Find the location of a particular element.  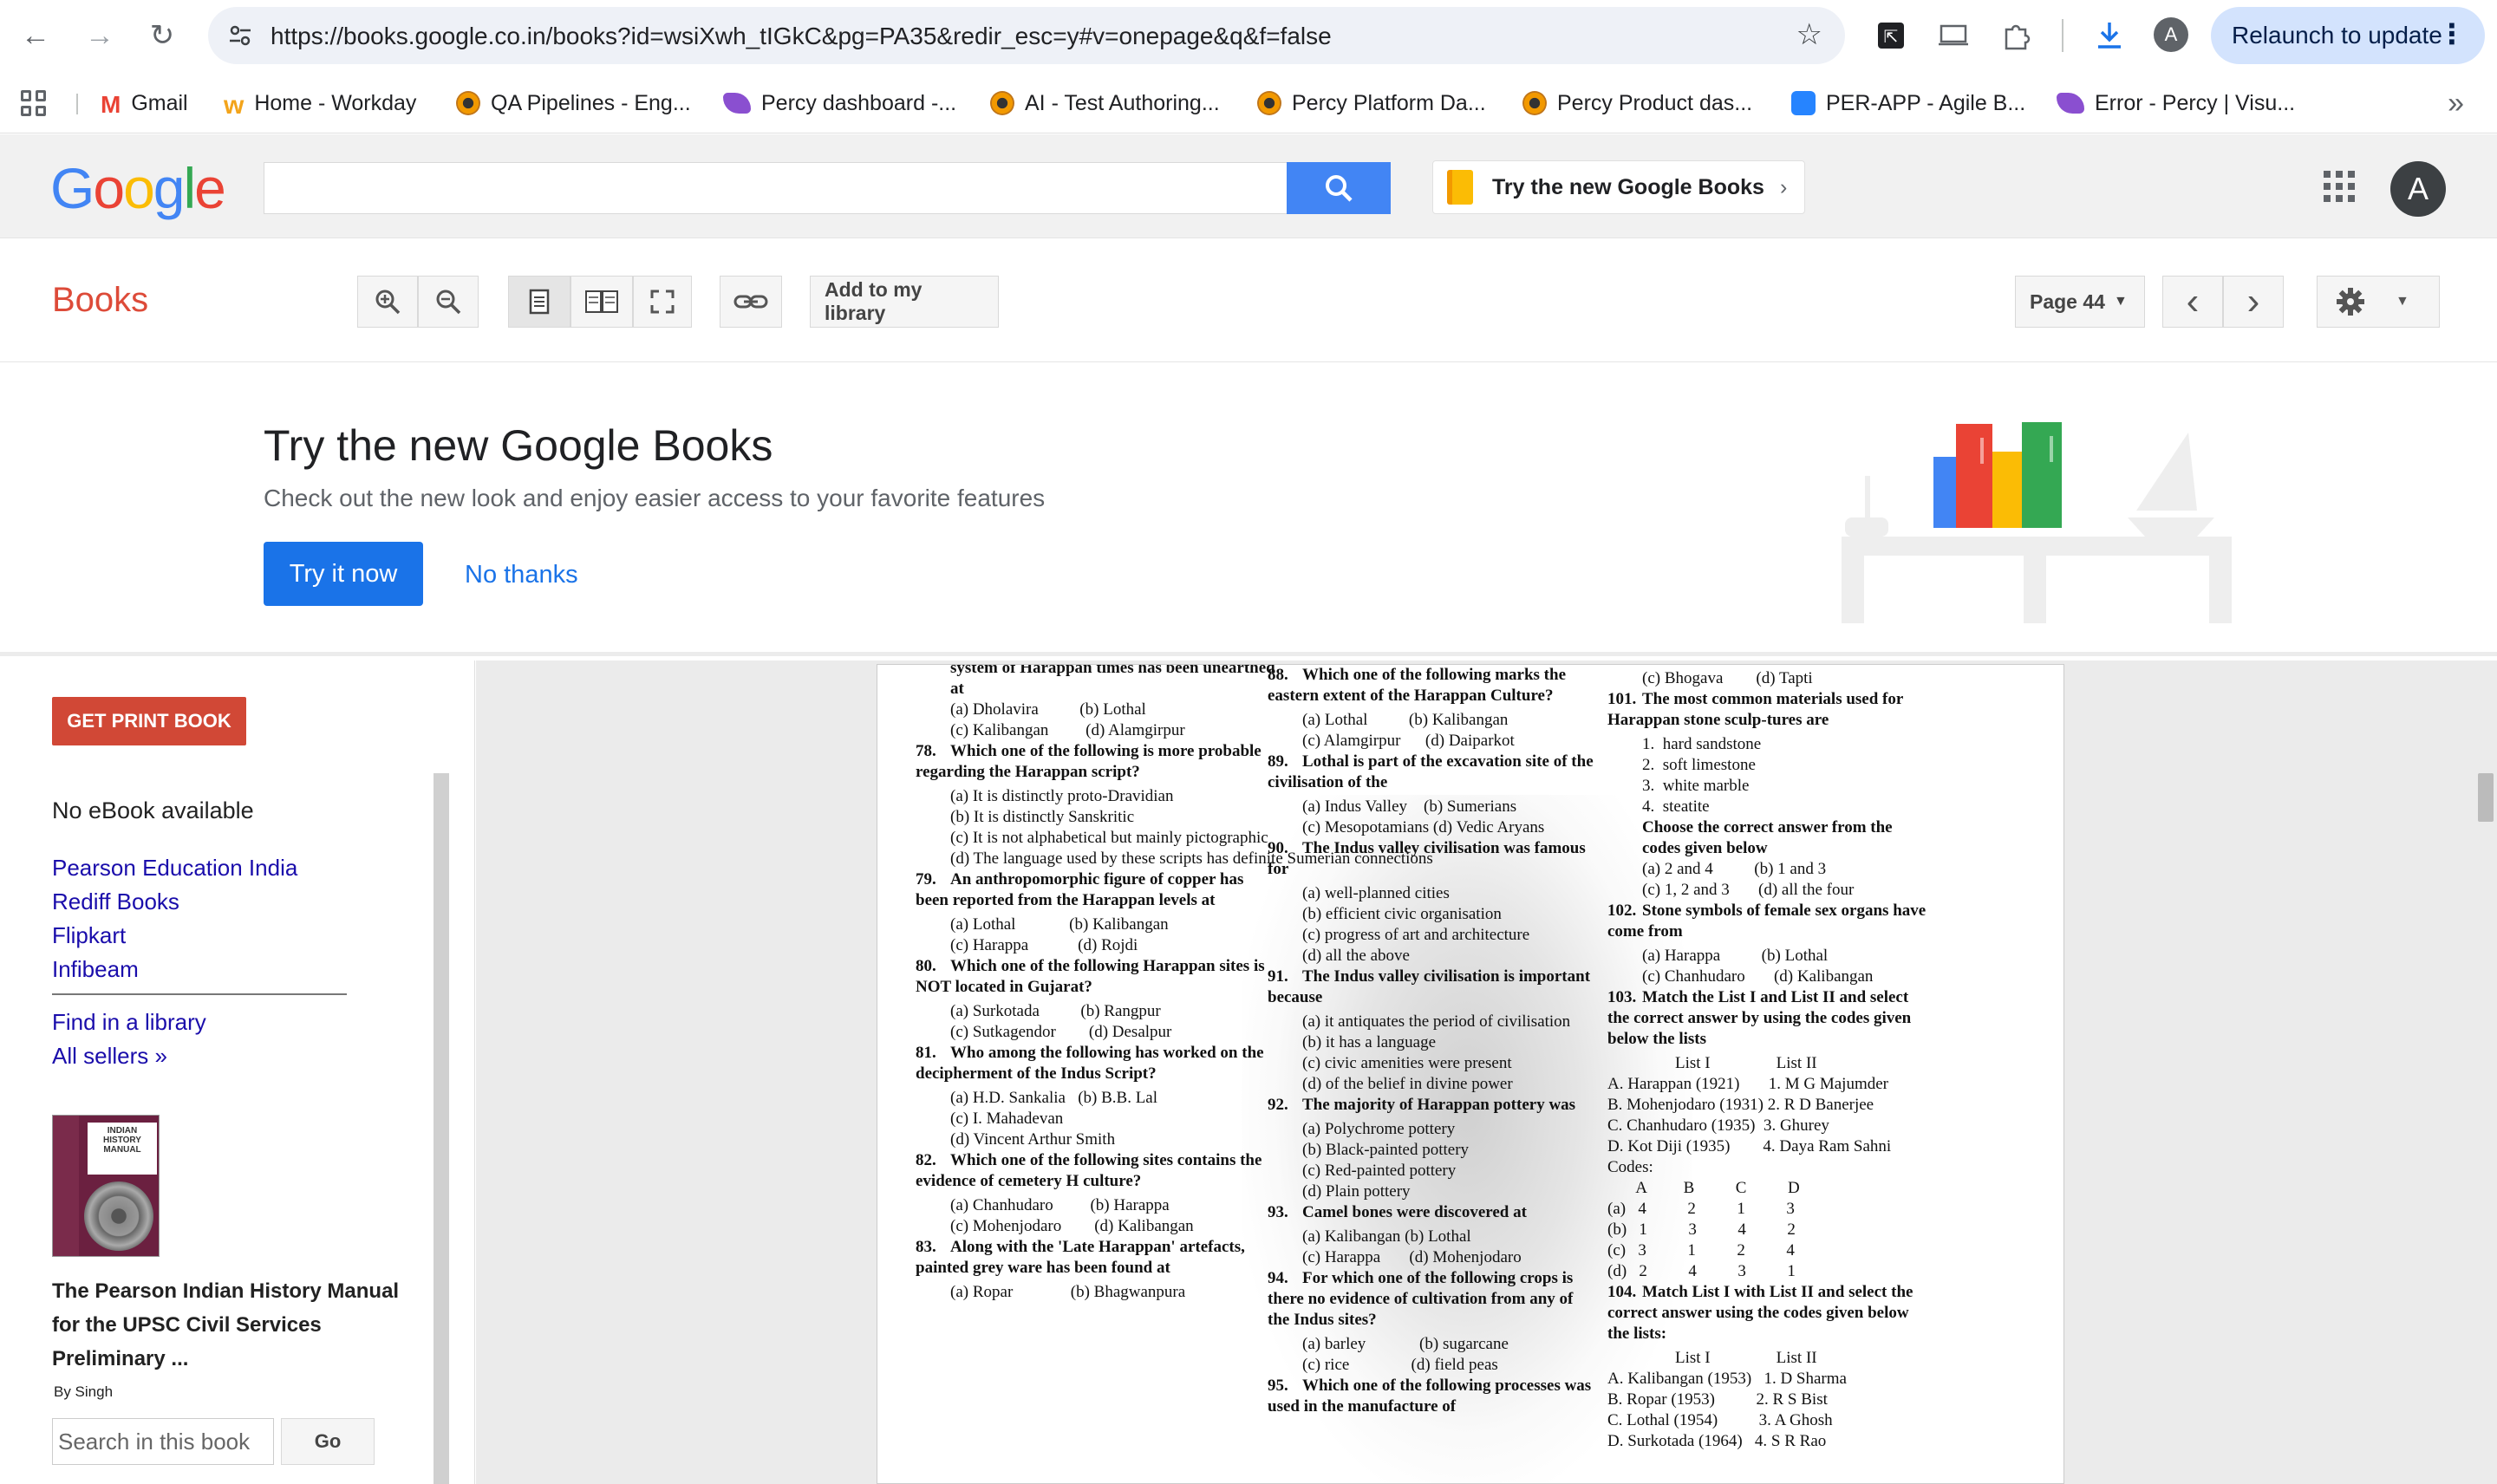

link-button is located at coordinates (751, 302).